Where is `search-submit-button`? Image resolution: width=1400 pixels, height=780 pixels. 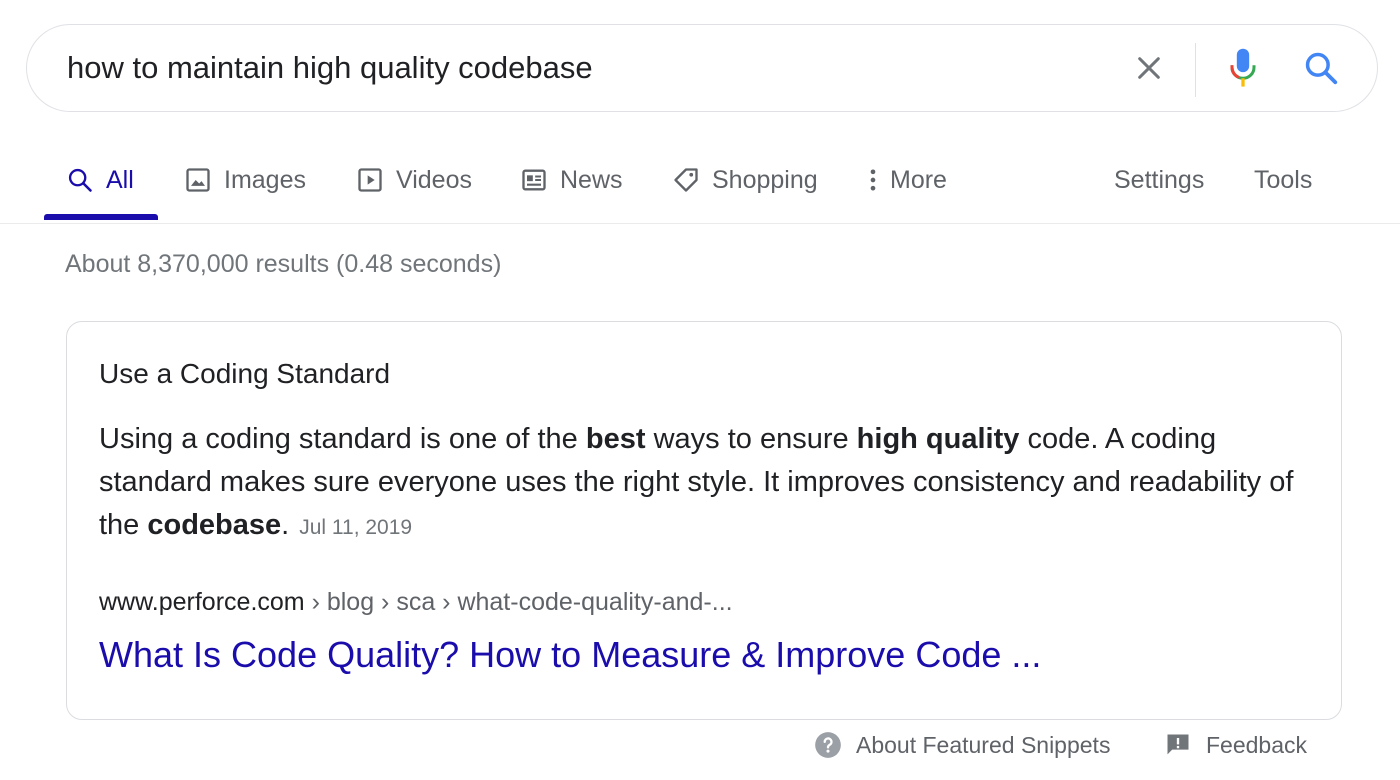
search-submit-button is located at coordinates (1321, 68).